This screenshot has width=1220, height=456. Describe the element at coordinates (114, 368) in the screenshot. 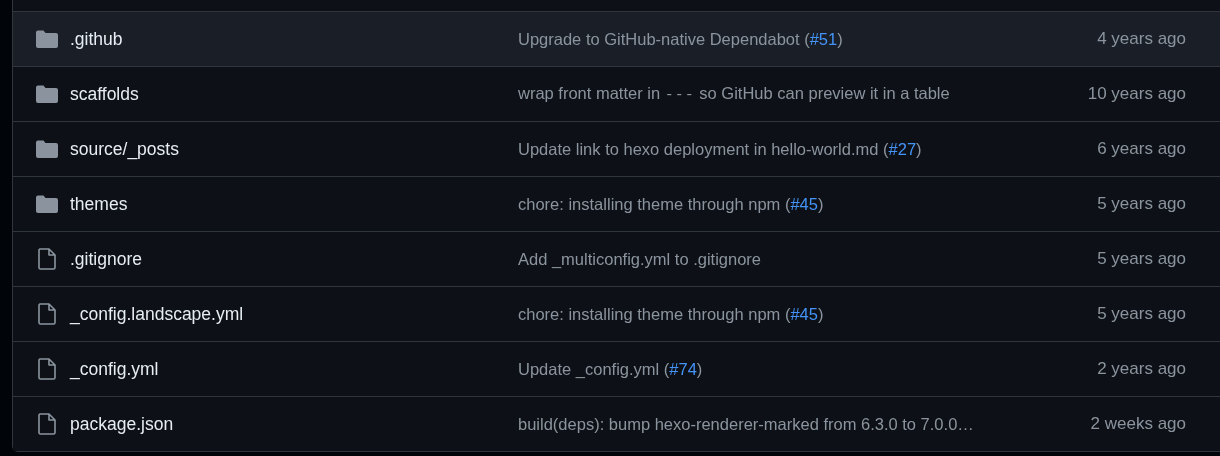

I see `file-name-link: _config.yml` at that location.